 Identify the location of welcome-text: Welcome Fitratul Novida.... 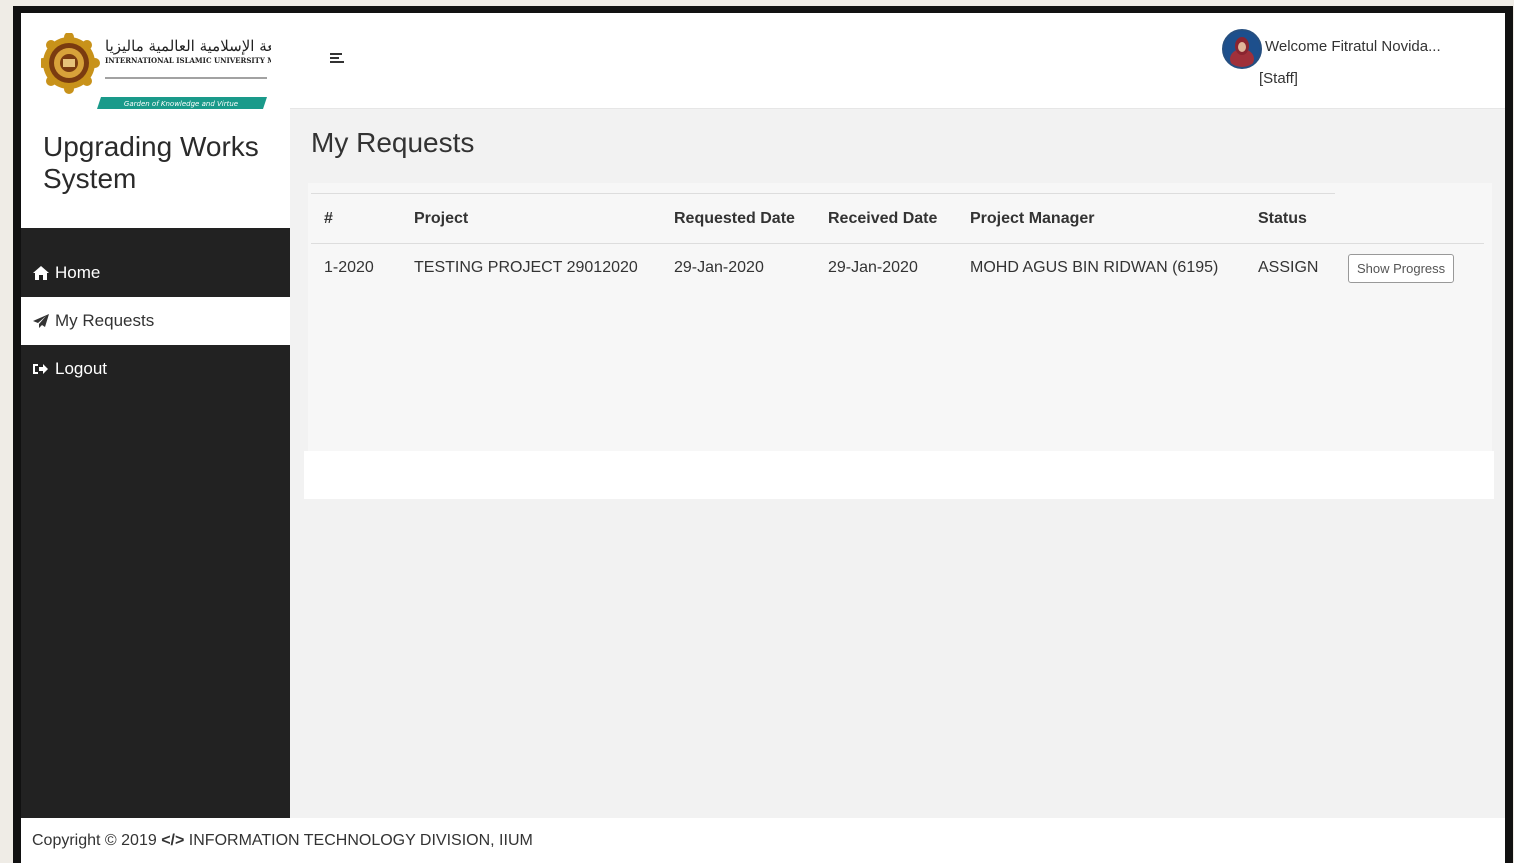
(1353, 46).